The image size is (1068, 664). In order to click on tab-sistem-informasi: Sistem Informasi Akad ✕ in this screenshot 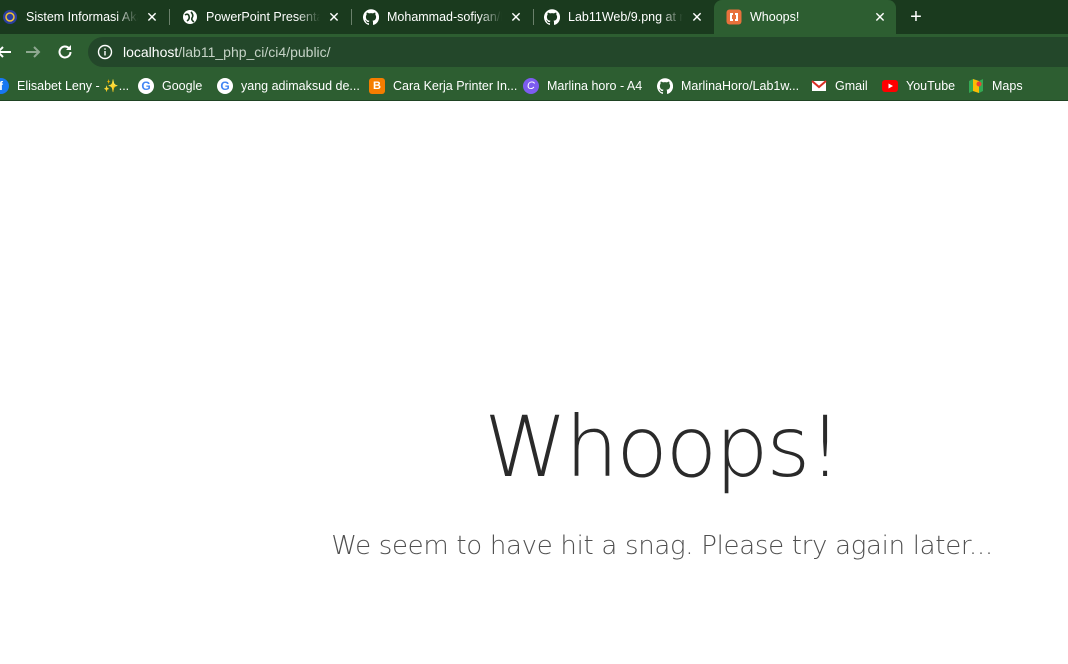, I will do `click(85, 17)`.